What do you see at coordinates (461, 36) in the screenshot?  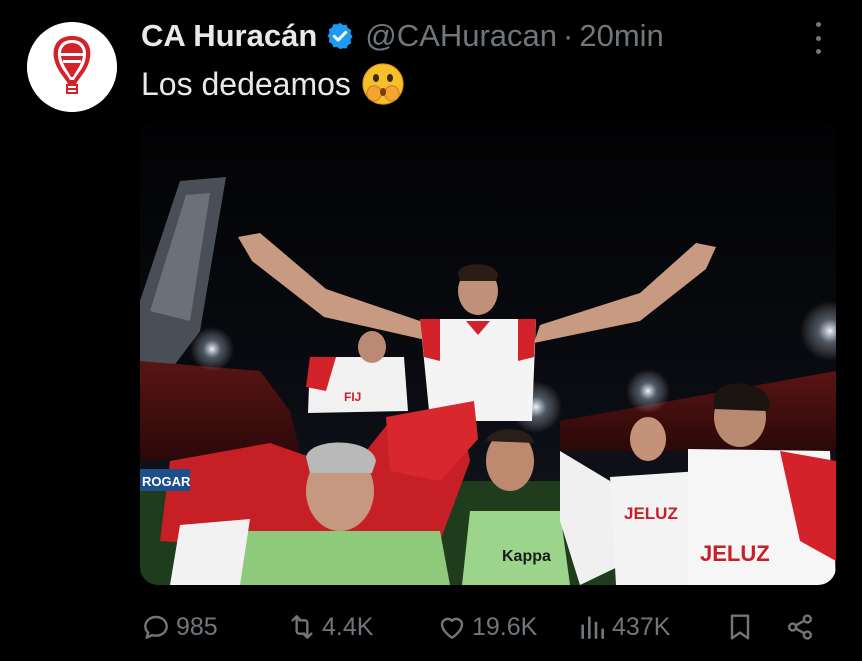 I see `account-handle: @CAHuracan` at bounding box center [461, 36].